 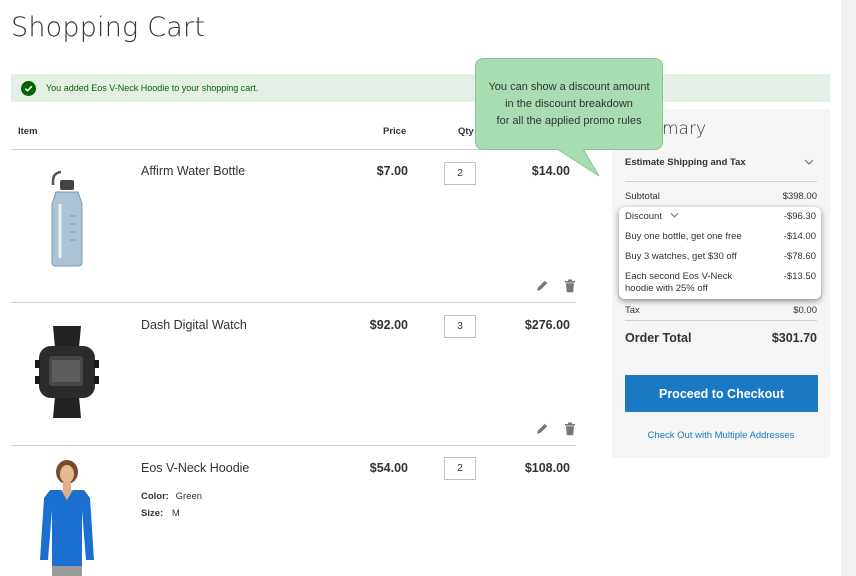 What do you see at coordinates (395, 131) in the screenshot?
I see `column-header-price: Price` at bounding box center [395, 131].